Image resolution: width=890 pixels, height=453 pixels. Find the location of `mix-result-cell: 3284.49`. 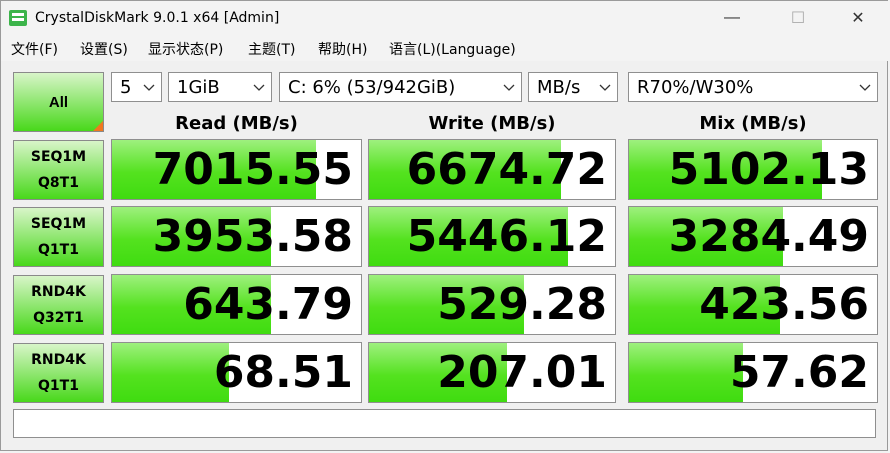

mix-result-cell: 3284.49 is located at coordinates (753, 236).